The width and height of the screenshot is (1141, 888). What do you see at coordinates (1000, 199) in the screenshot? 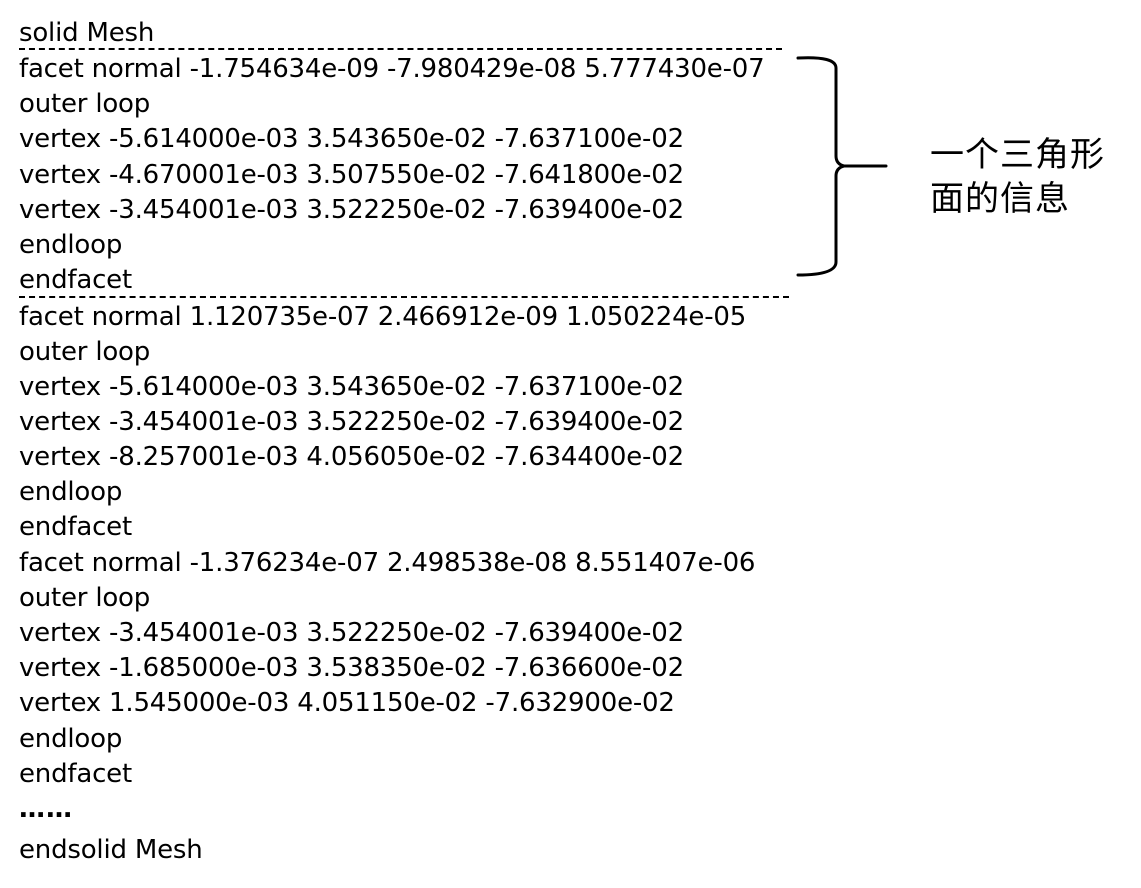
I see `annotation-line-2: 面的信息` at bounding box center [1000, 199].